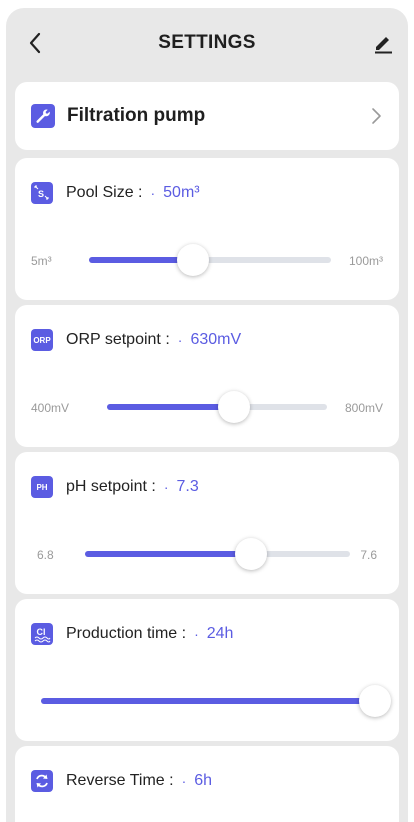 The image size is (414, 822). What do you see at coordinates (45, 555) in the screenshot?
I see `ph-setpoint-min: 6.8` at bounding box center [45, 555].